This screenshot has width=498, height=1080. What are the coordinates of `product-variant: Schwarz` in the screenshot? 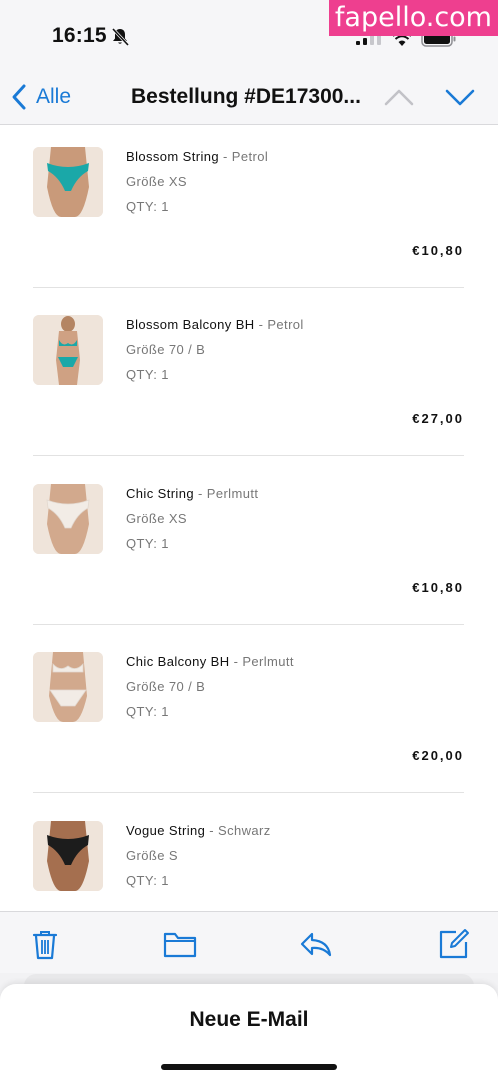 It's located at (244, 830).